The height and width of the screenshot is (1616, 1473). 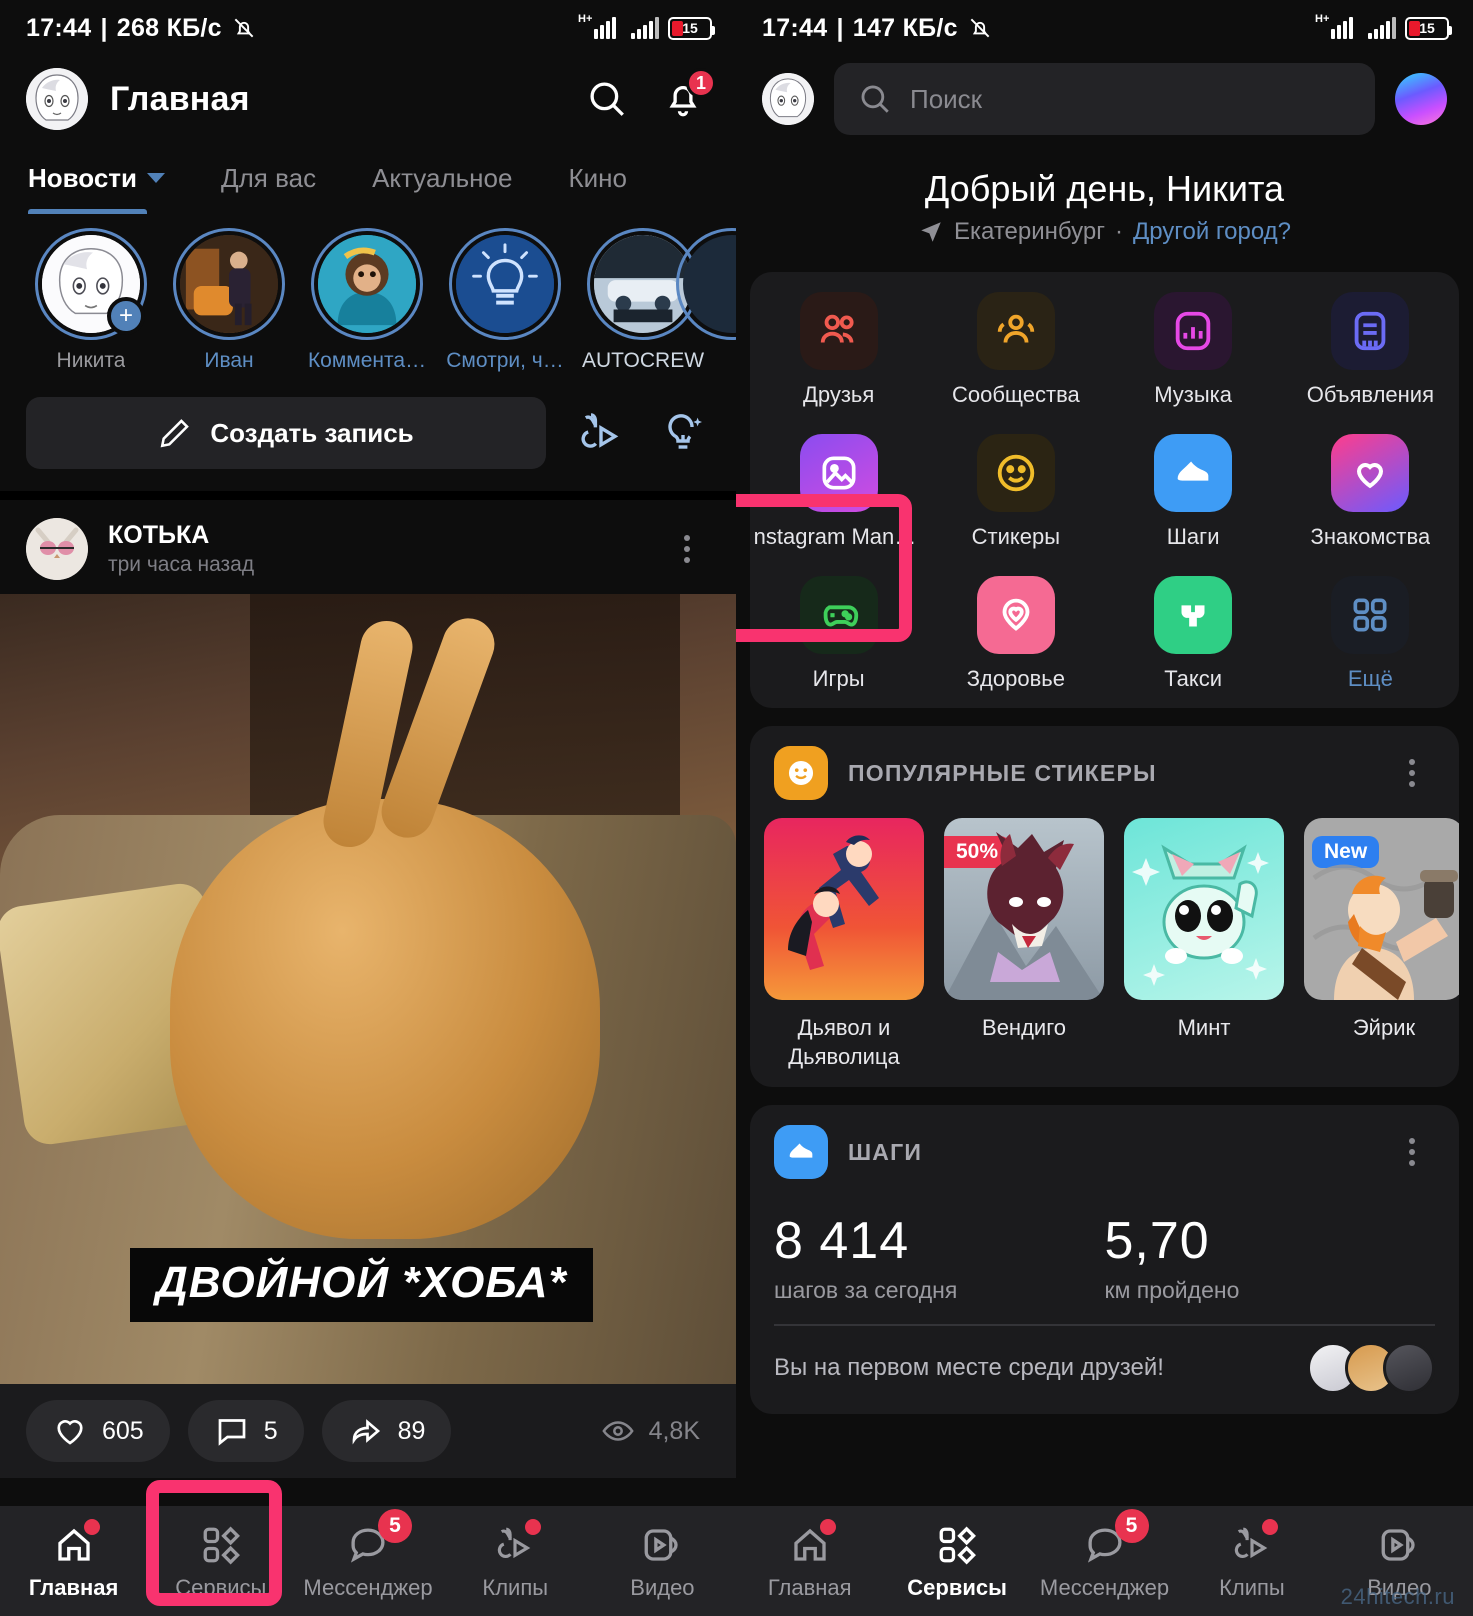 What do you see at coordinates (1370, 350) in the screenshot?
I see `service-ads: Объявления` at bounding box center [1370, 350].